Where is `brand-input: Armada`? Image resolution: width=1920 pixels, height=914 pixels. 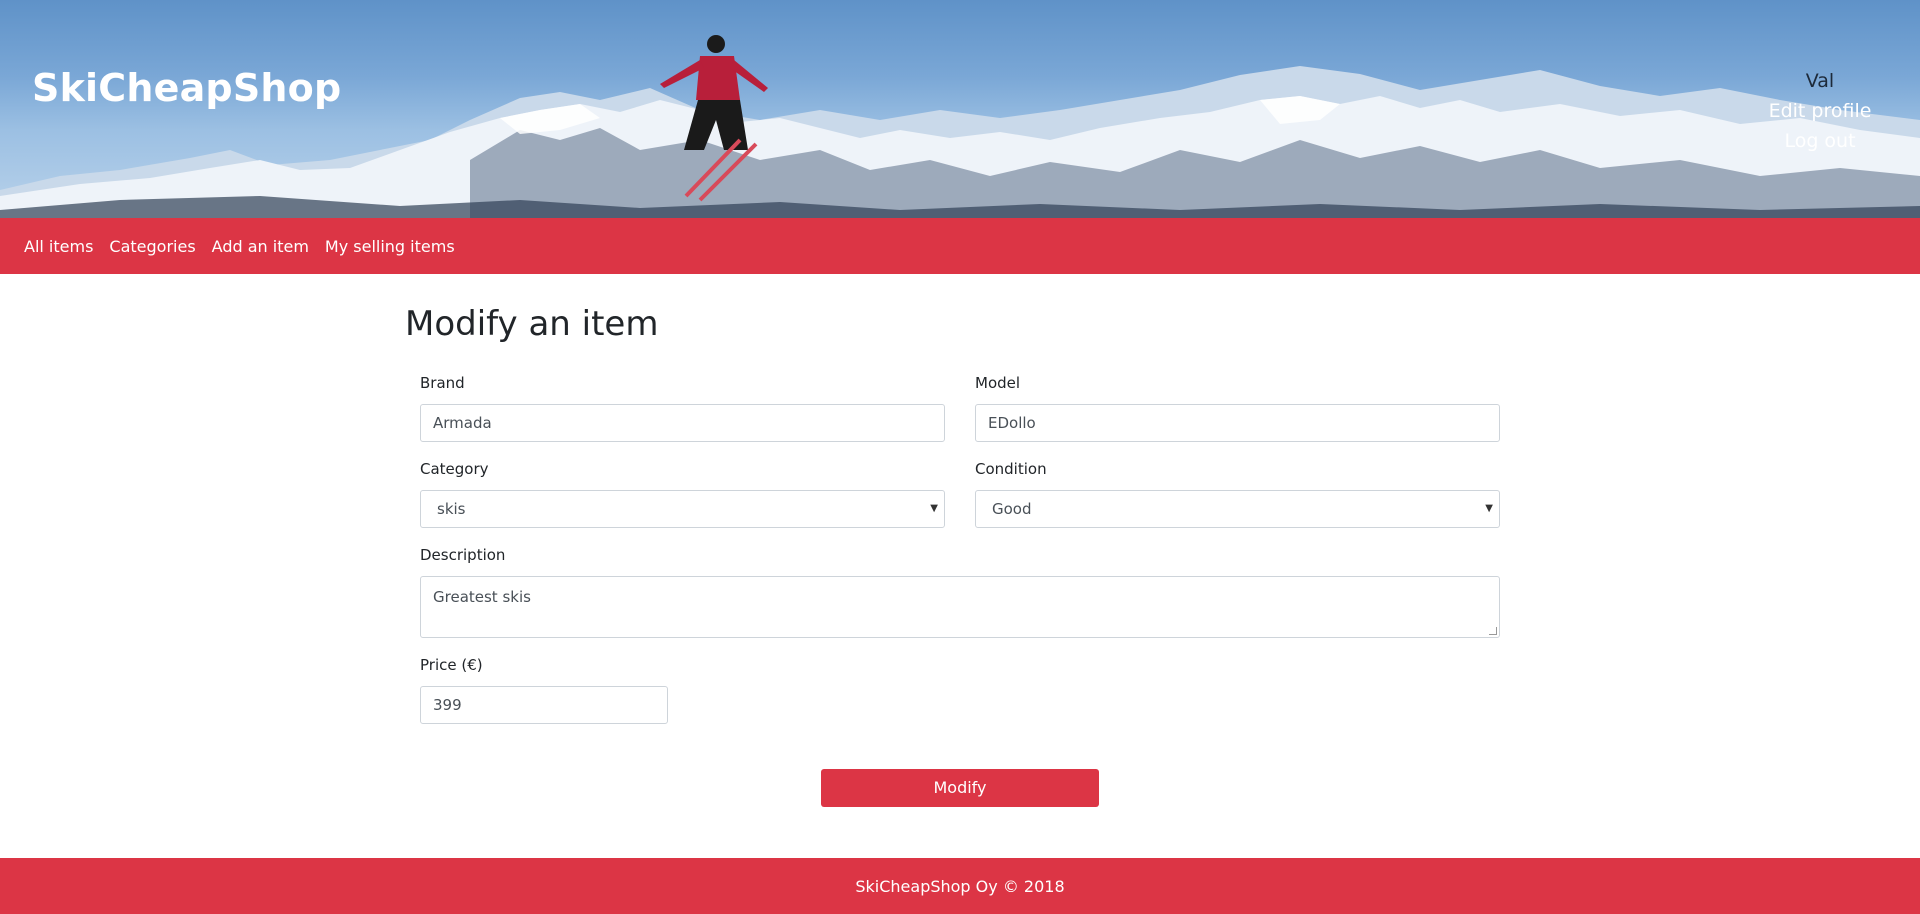 brand-input: Armada is located at coordinates (682, 423).